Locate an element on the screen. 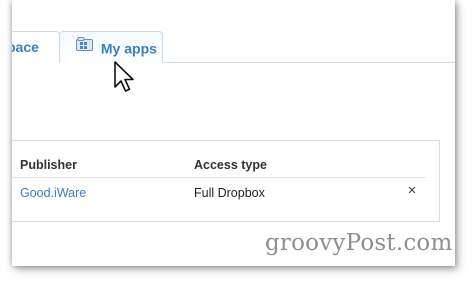 This screenshot has width=475, height=287. mouse-pointer-icon is located at coordinates (125, 79).